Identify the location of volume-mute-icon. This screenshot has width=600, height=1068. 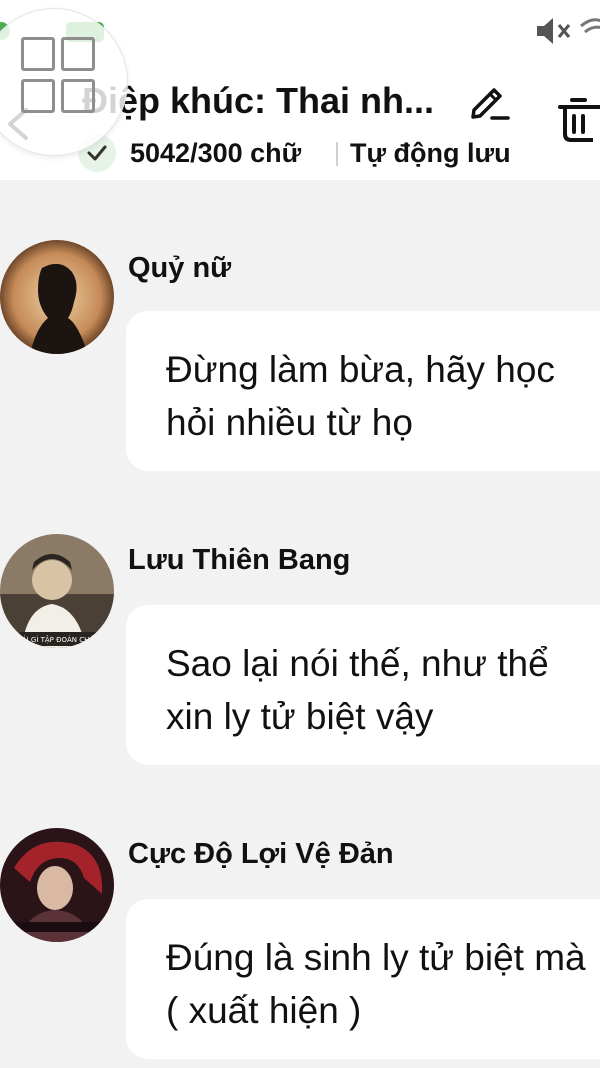
(554, 31).